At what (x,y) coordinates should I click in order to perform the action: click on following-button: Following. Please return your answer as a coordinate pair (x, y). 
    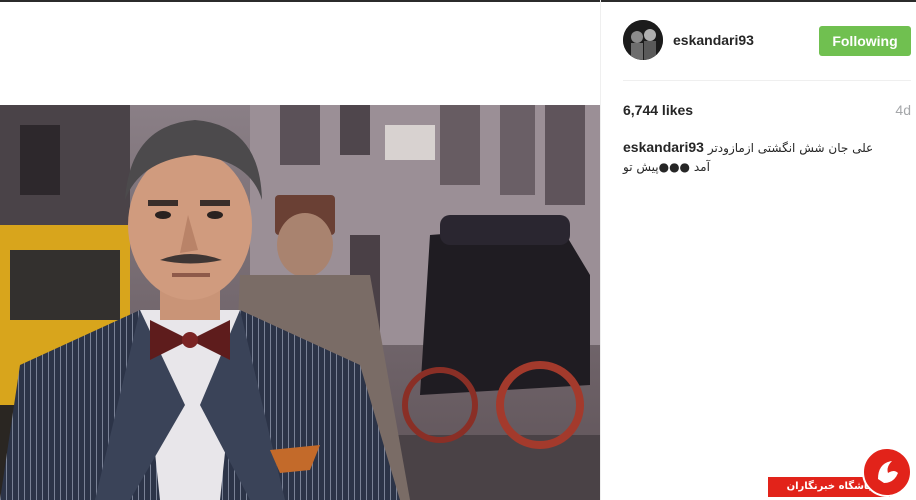
    Looking at the image, I should click on (865, 41).